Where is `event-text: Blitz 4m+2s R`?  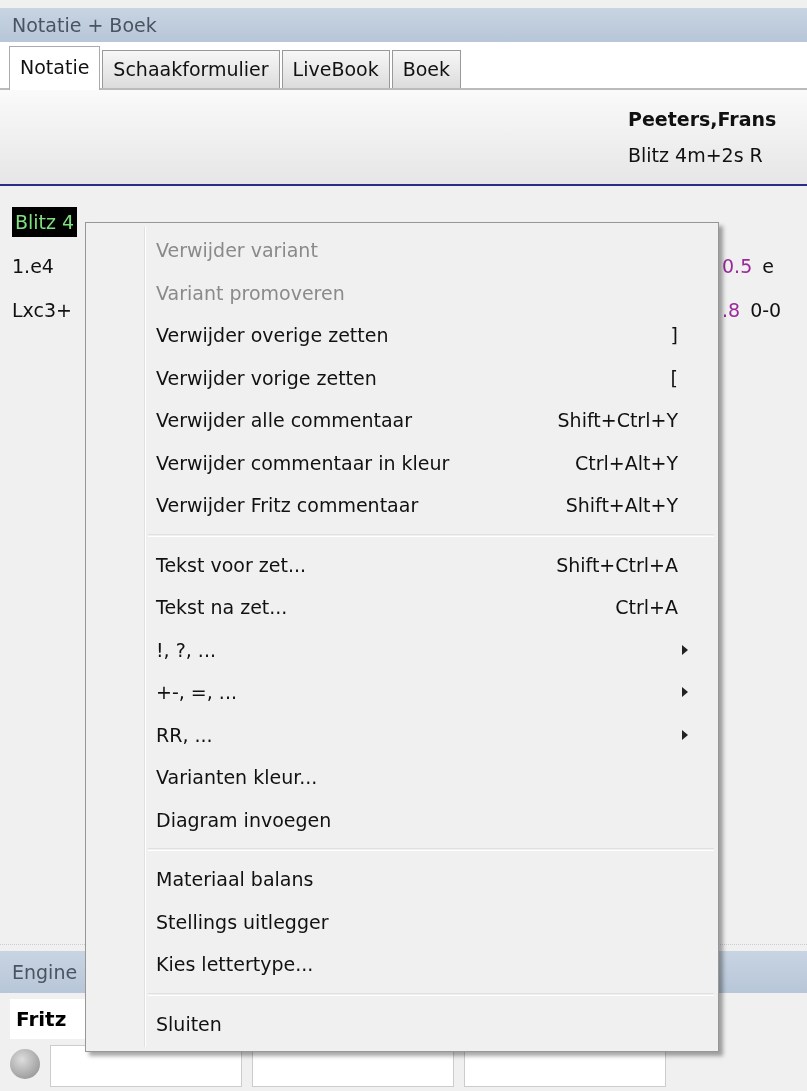
event-text: Blitz 4m+2s R is located at coordinates (695, 155).